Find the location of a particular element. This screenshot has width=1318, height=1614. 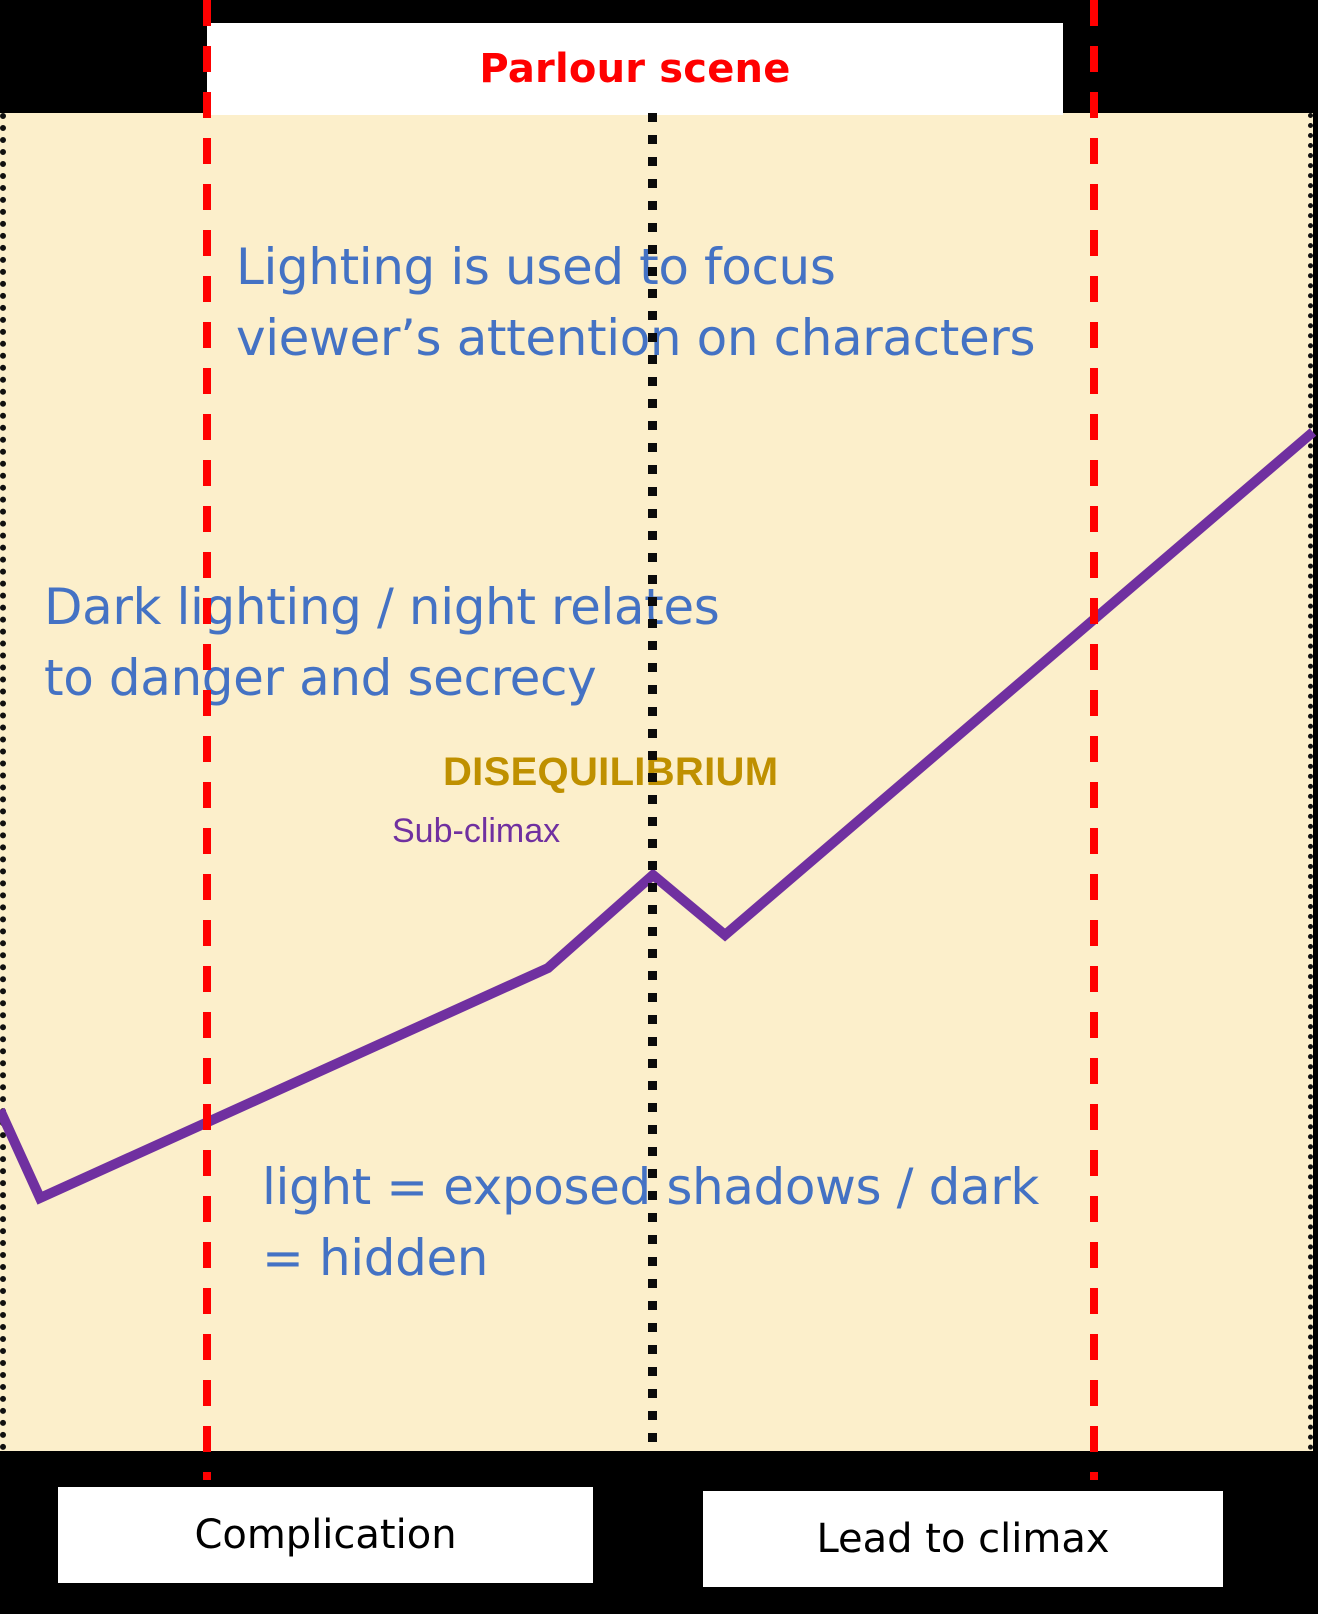

label-sub-climax: Sub-climax is located at coordinates (476, 831).